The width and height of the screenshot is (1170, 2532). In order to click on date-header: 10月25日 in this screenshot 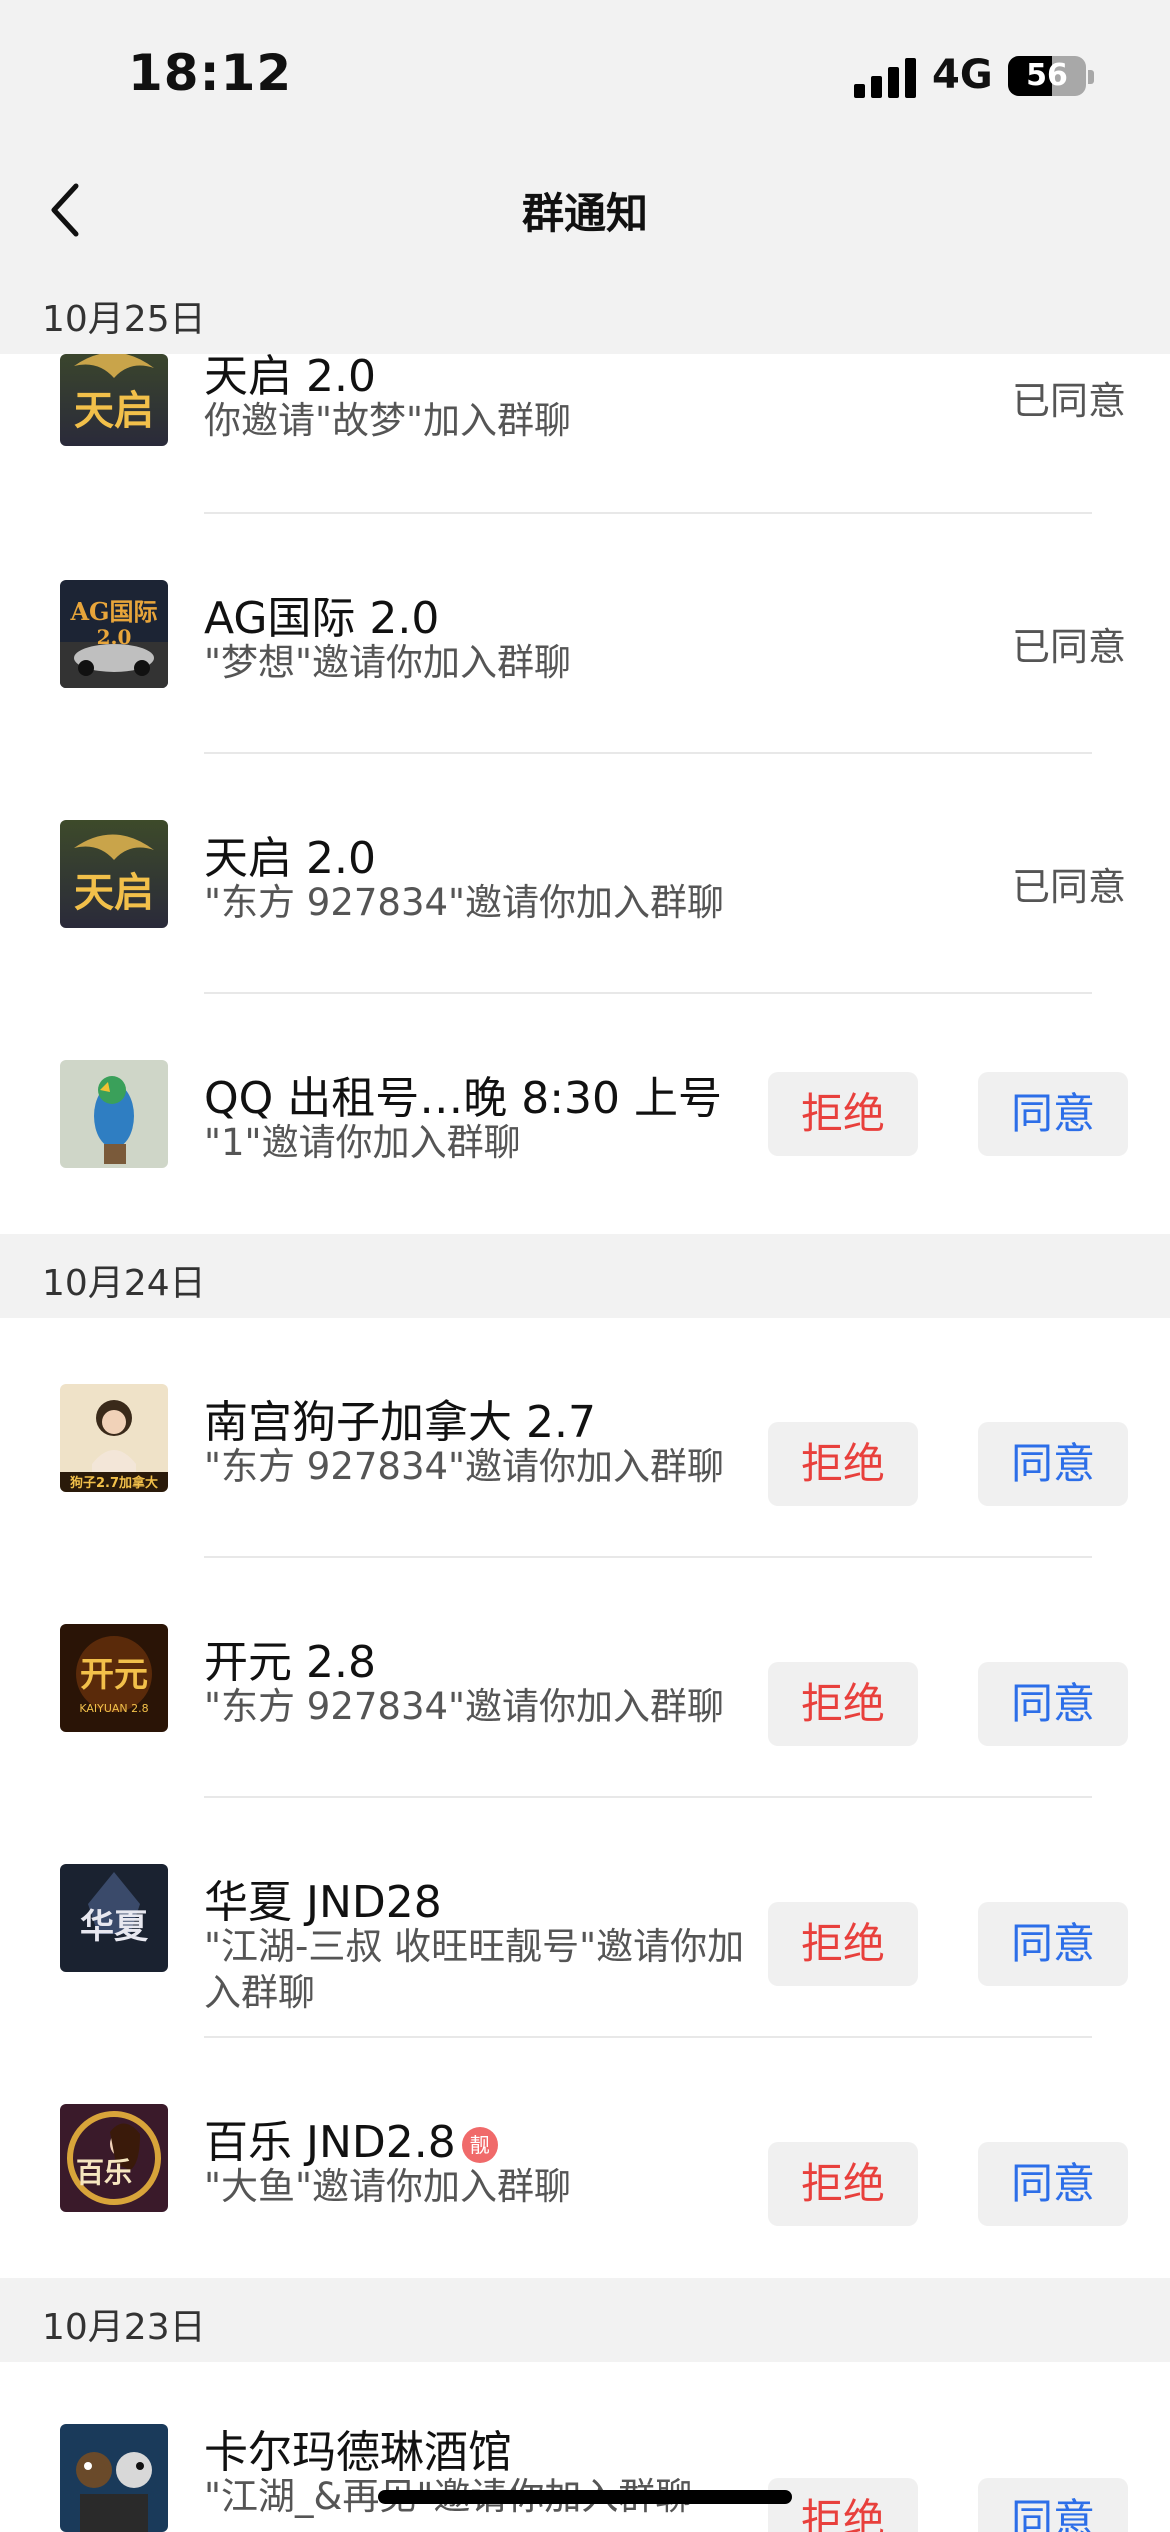, I will do `click(585, 312)`.